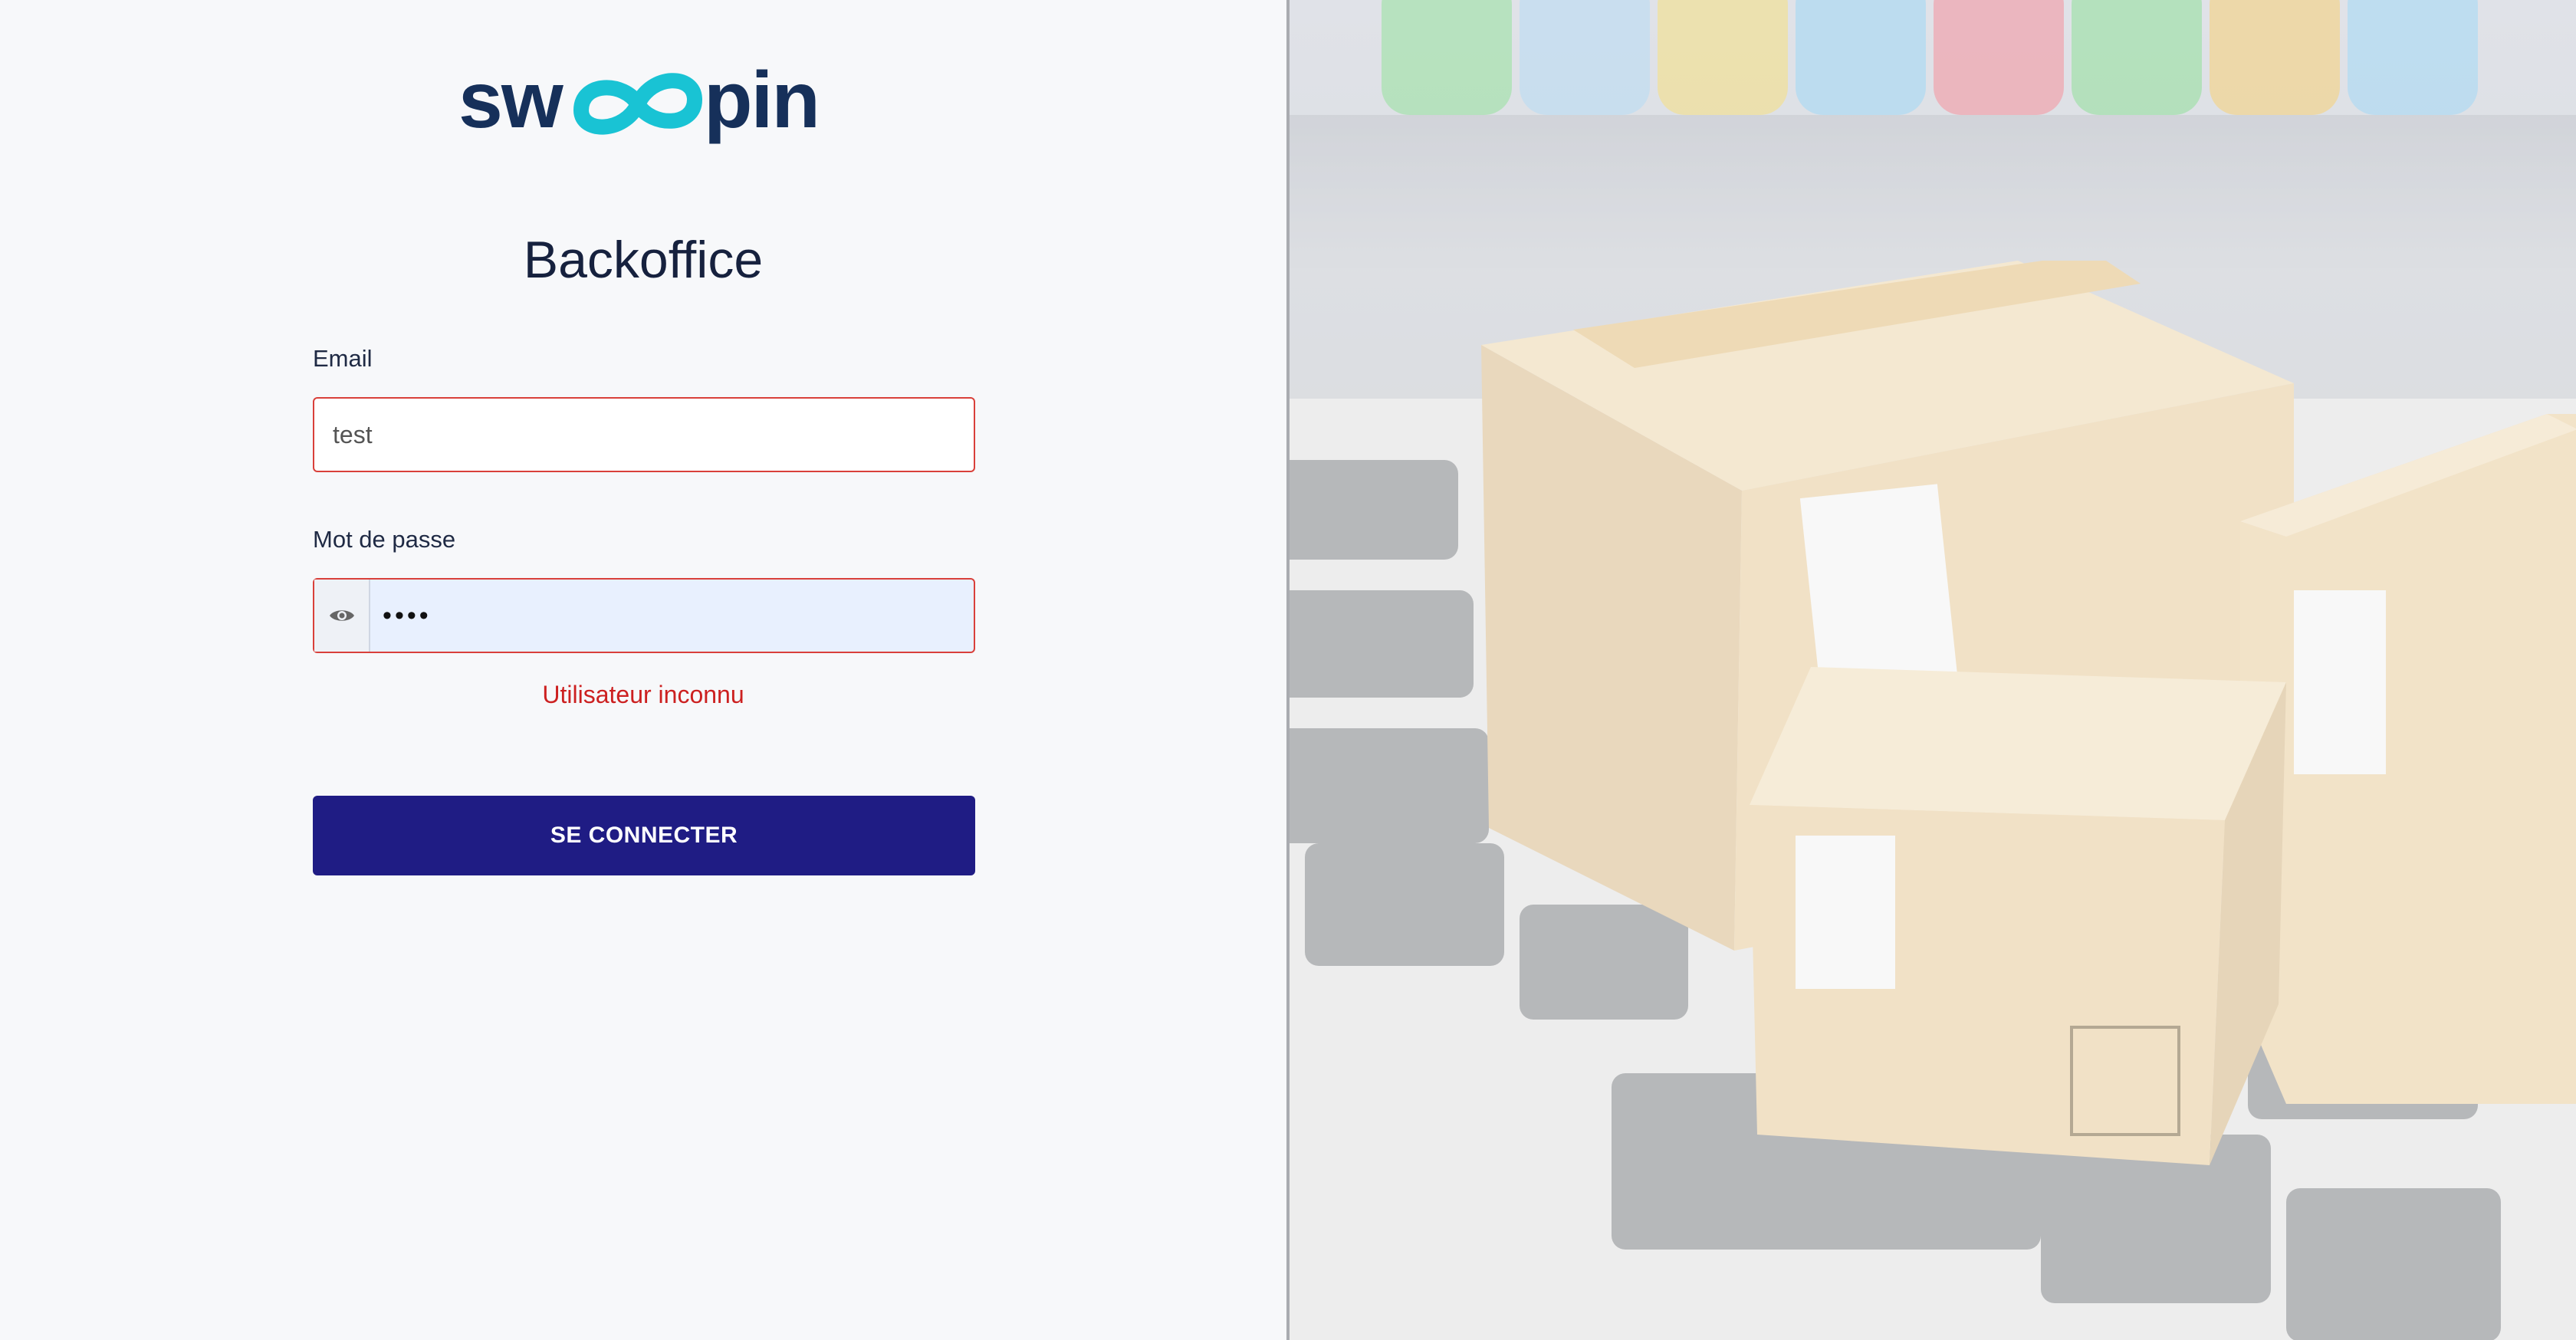  I want to click on error-message: Utilisateur inconnu, so click(643, 694).